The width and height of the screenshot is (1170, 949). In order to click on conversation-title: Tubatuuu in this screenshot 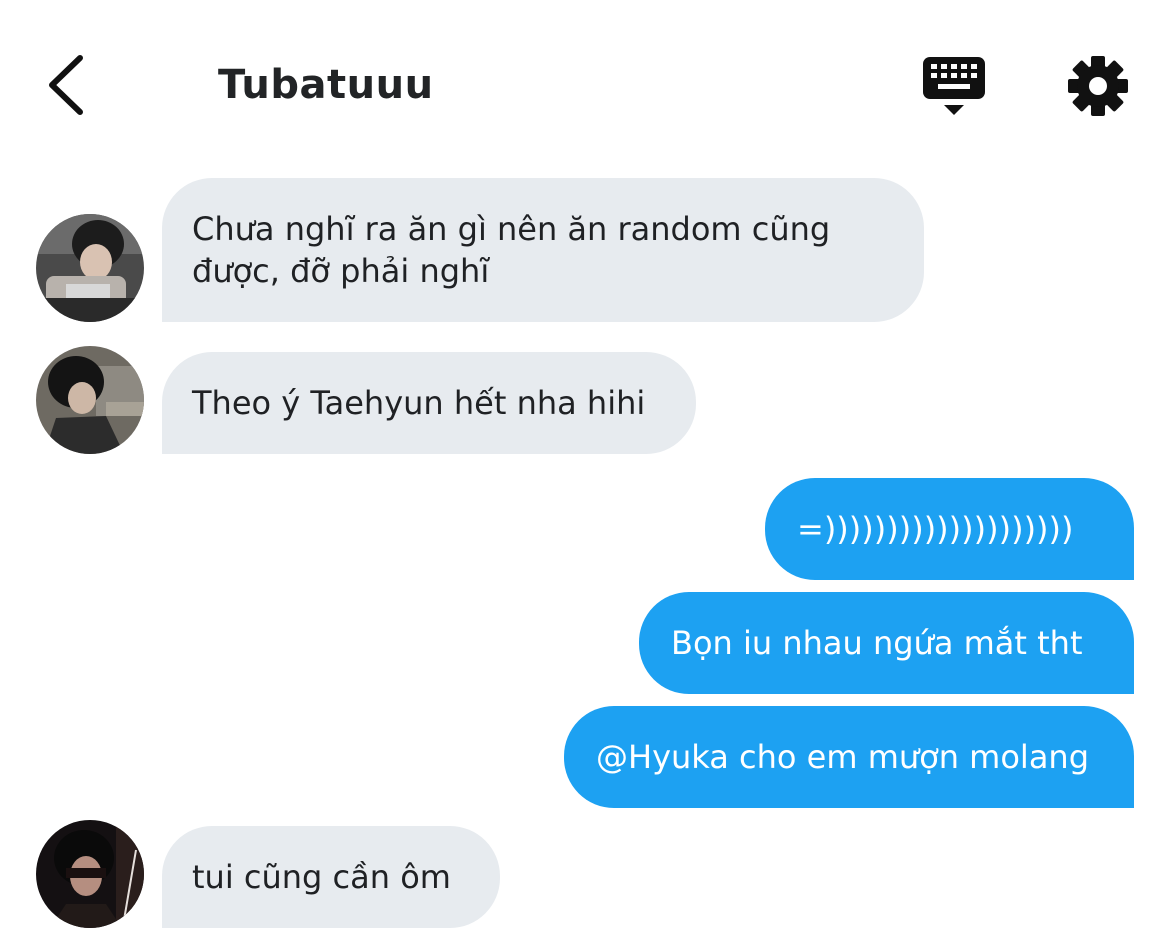, I will do `click(326, 85)`.